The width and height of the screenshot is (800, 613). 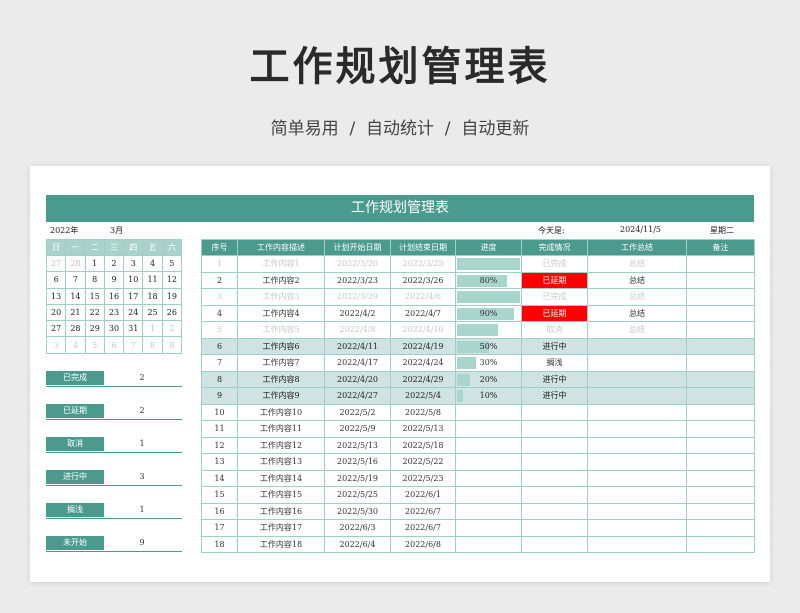 I want to click on task-description: 工作内容18, so click(x=281, y=544).